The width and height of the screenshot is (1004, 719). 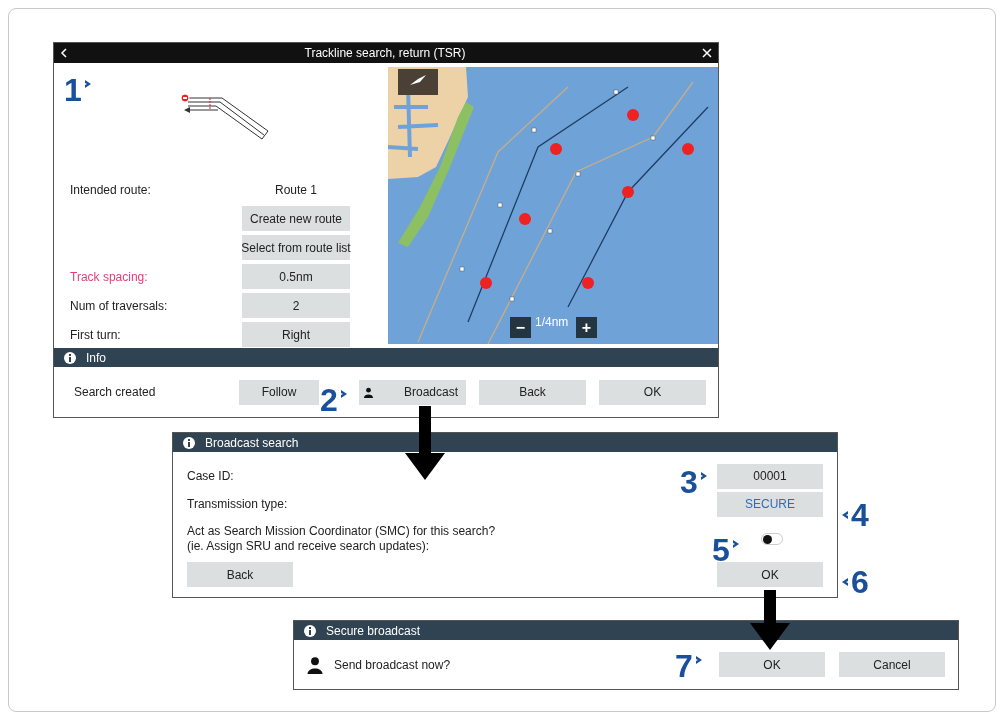 What do you see at coordinates (252, 443) in the screenshot?
I see `dialog-title: Broadcast search` at bounding box center [252, 443].